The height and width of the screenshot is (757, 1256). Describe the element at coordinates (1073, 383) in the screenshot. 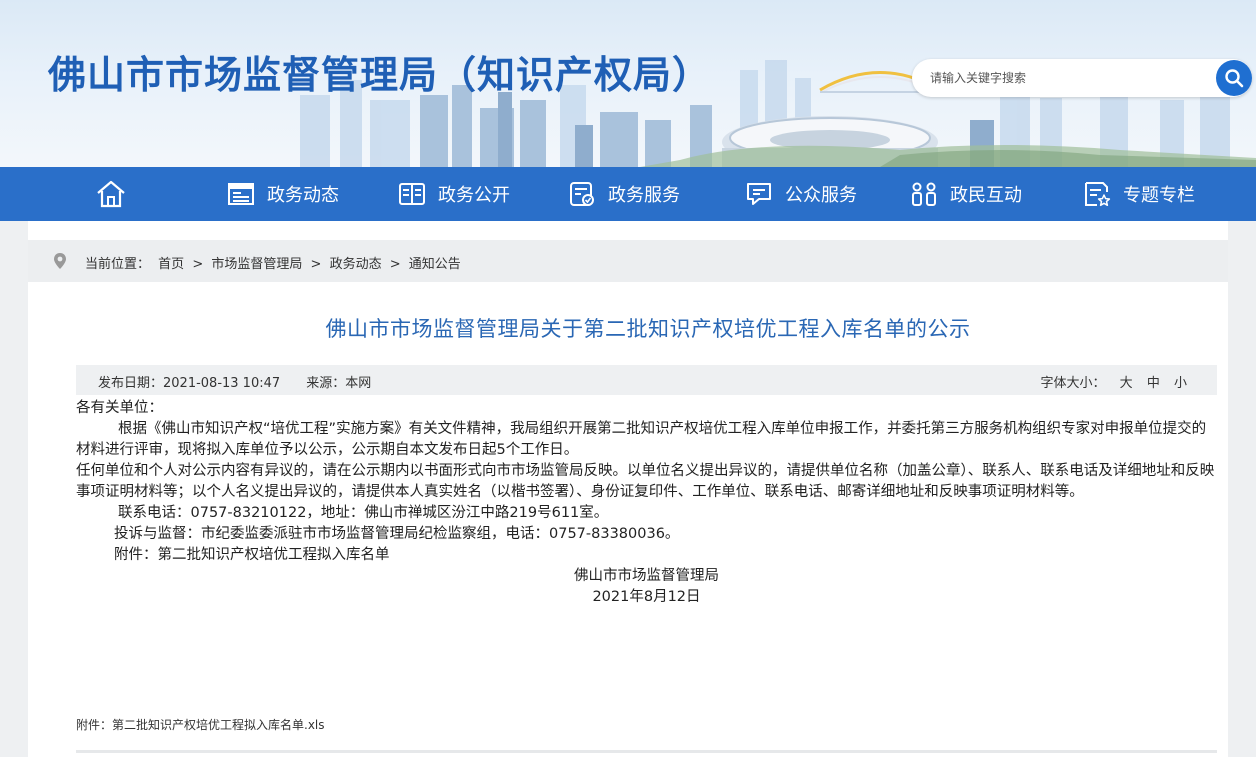

I see `font-size-label: 字体大小：` at that location.